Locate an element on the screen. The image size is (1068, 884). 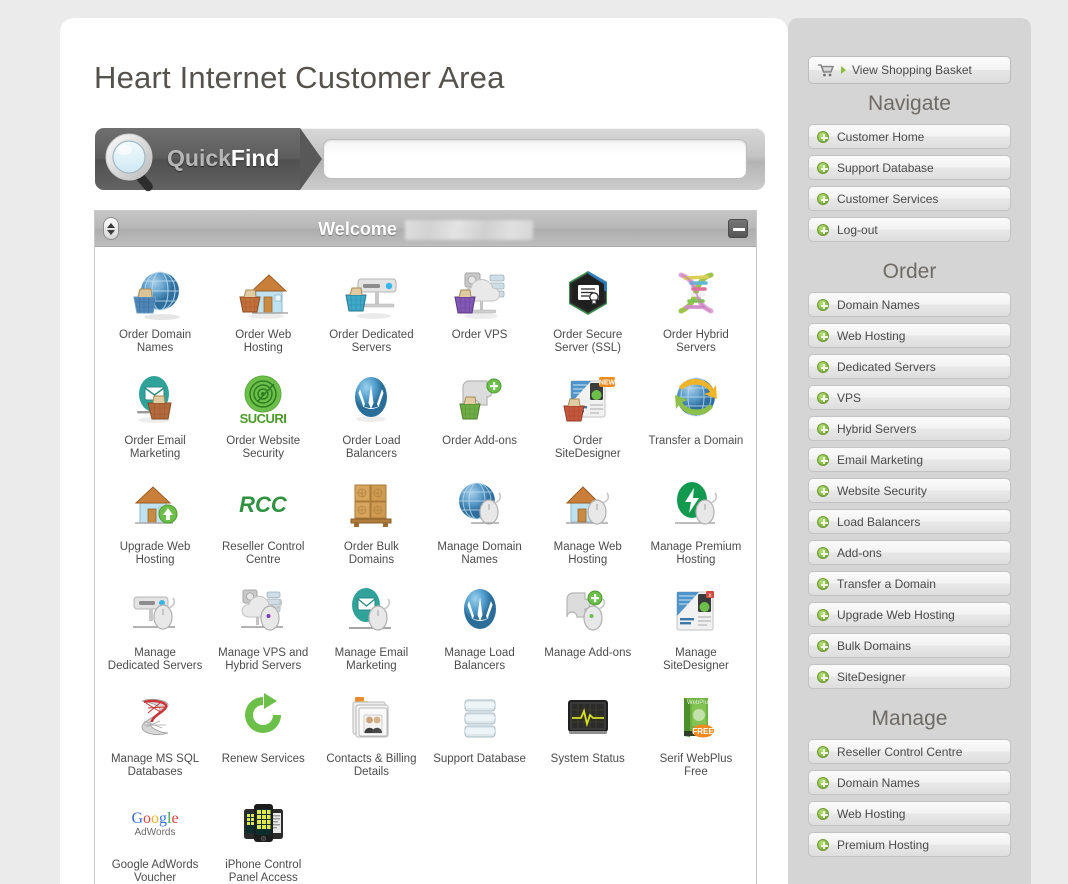
tile-serif-webplus-free: WebPlus FREE Serif WebPlus Free is located at coordinates (696, 736).